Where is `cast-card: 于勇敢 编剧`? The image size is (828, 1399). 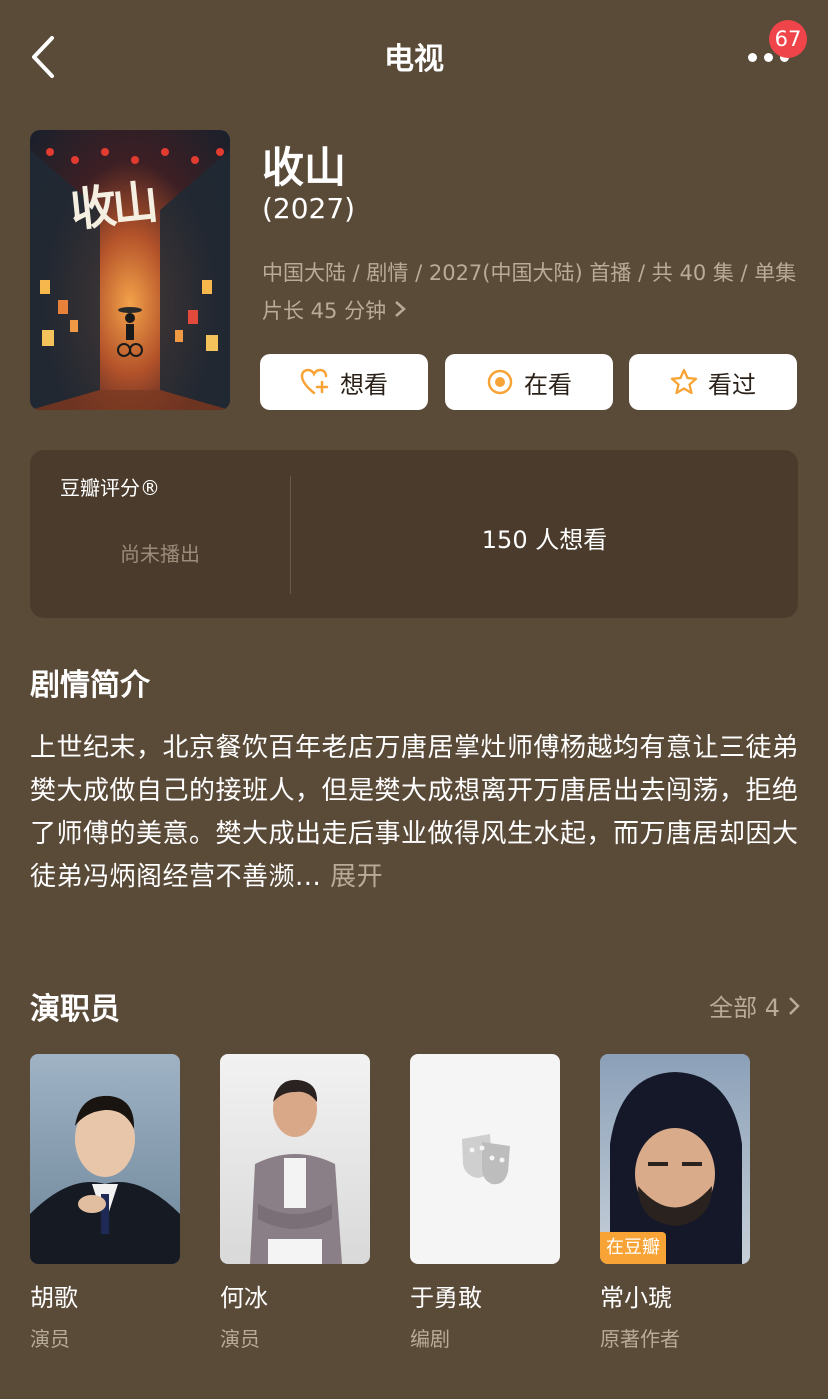 cast-card: 于勇敢 编剧 is located at coordinates (485, 1203).